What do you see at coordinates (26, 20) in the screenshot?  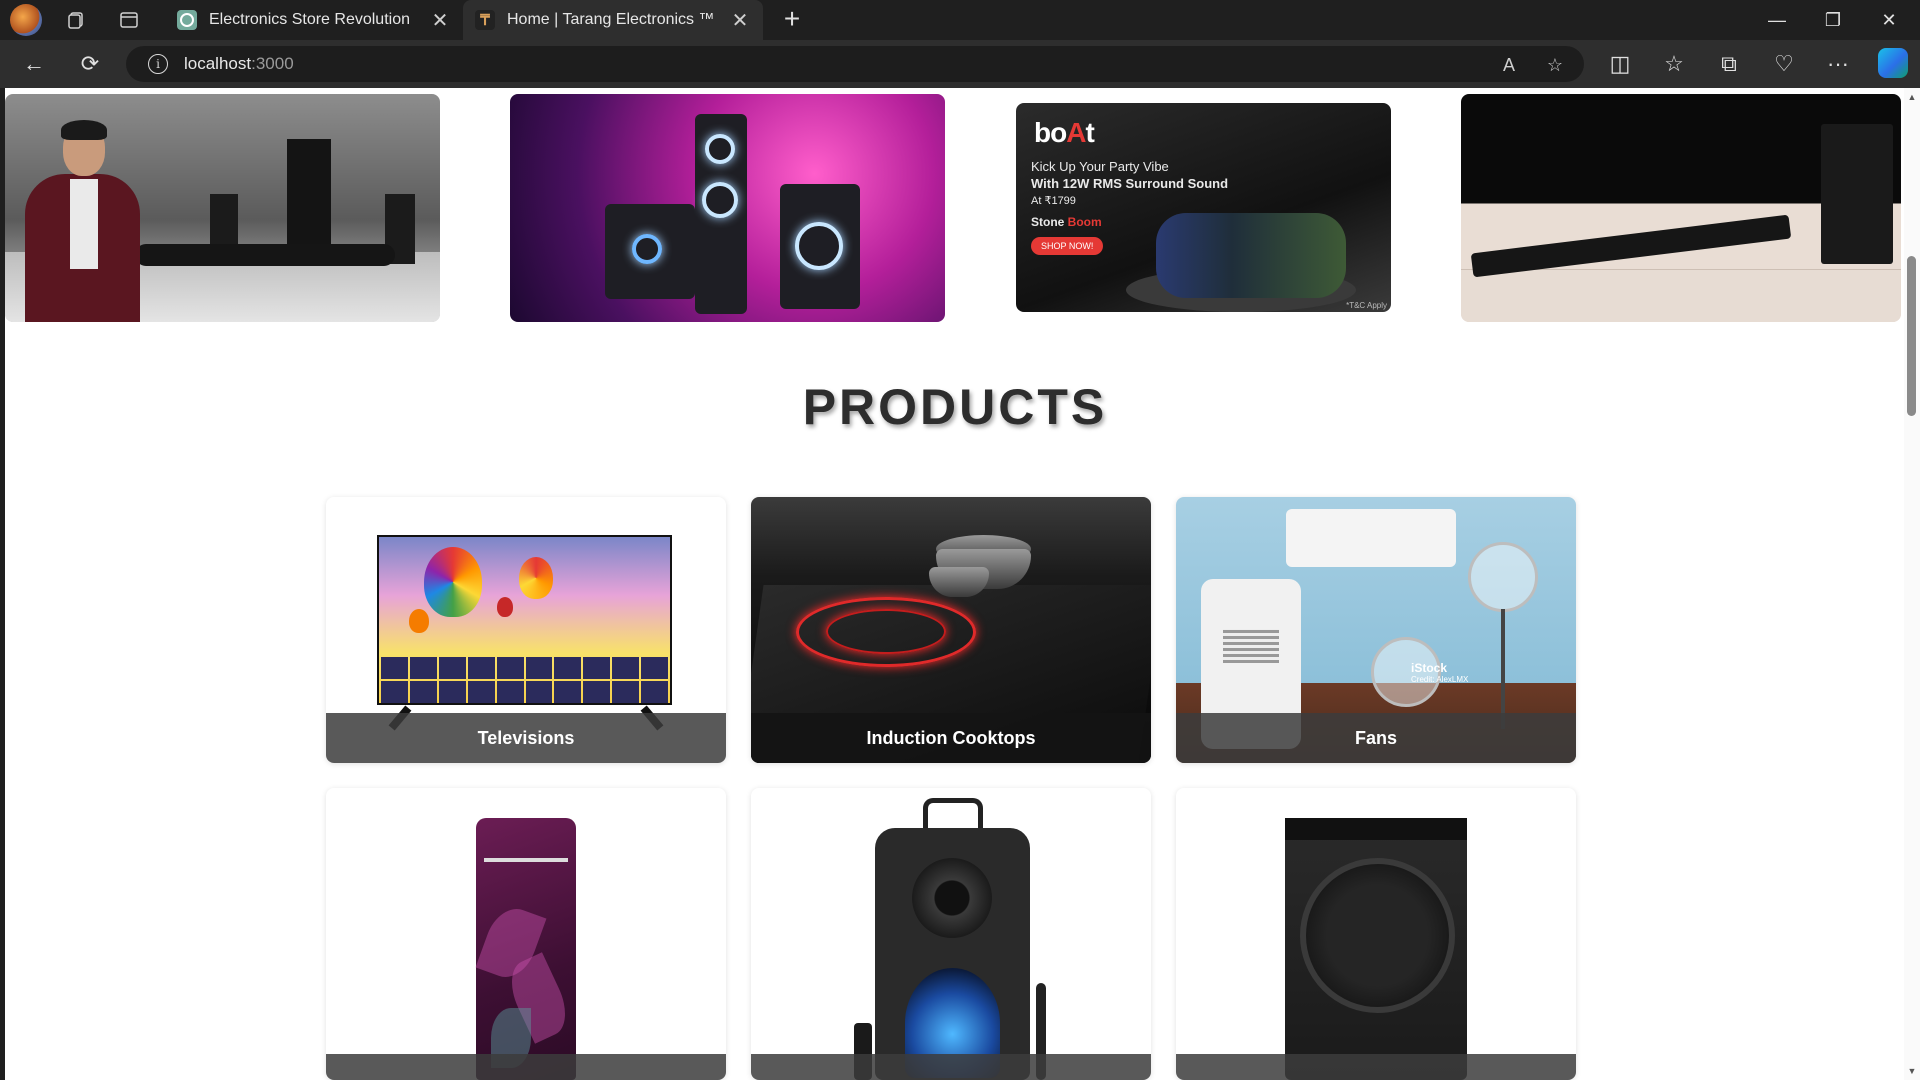 I see `profile-avatar` at bounding box center [26, 20].